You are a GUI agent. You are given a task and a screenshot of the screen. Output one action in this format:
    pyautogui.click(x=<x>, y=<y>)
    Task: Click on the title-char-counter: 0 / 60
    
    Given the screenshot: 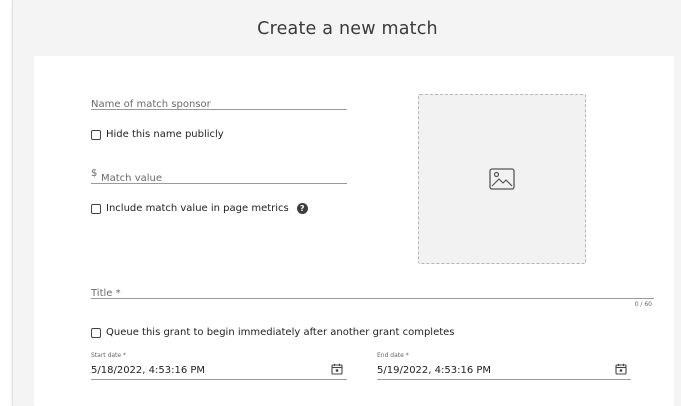 What is the action you would take?
    pyautogui.click(x=643, y=304)
    